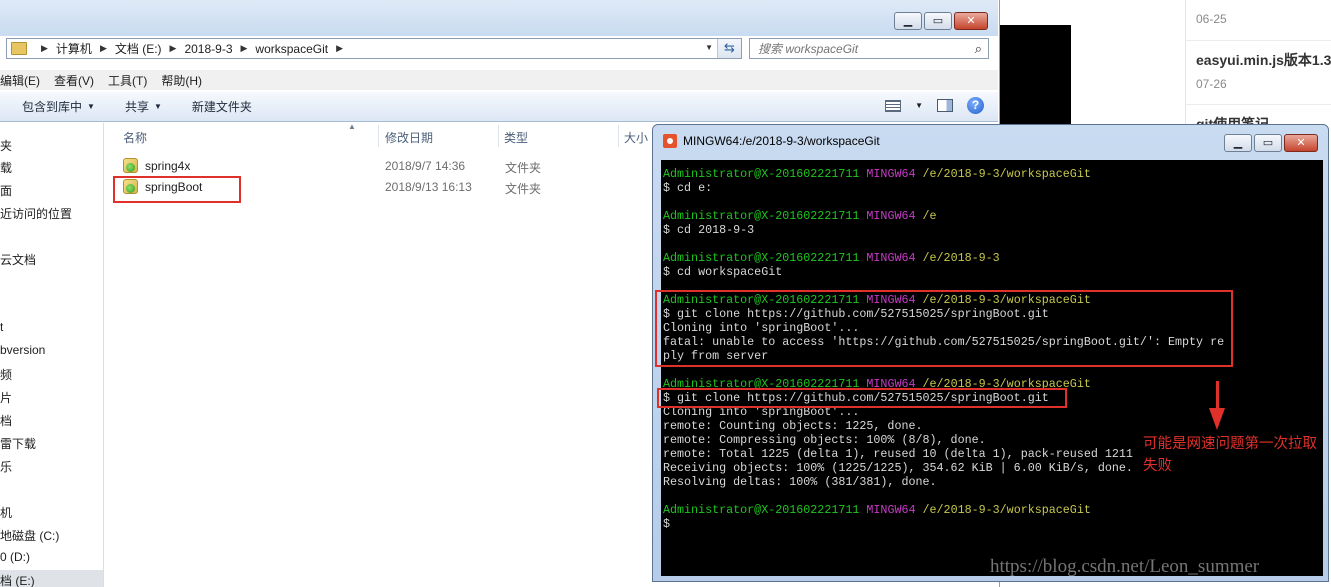 The height and width of the screenshot is (587, 1331). What do you see at coordinates (6, 466) in the screenshot?
I see `nav-item-music: 乐` at bounding box center [6, 466].